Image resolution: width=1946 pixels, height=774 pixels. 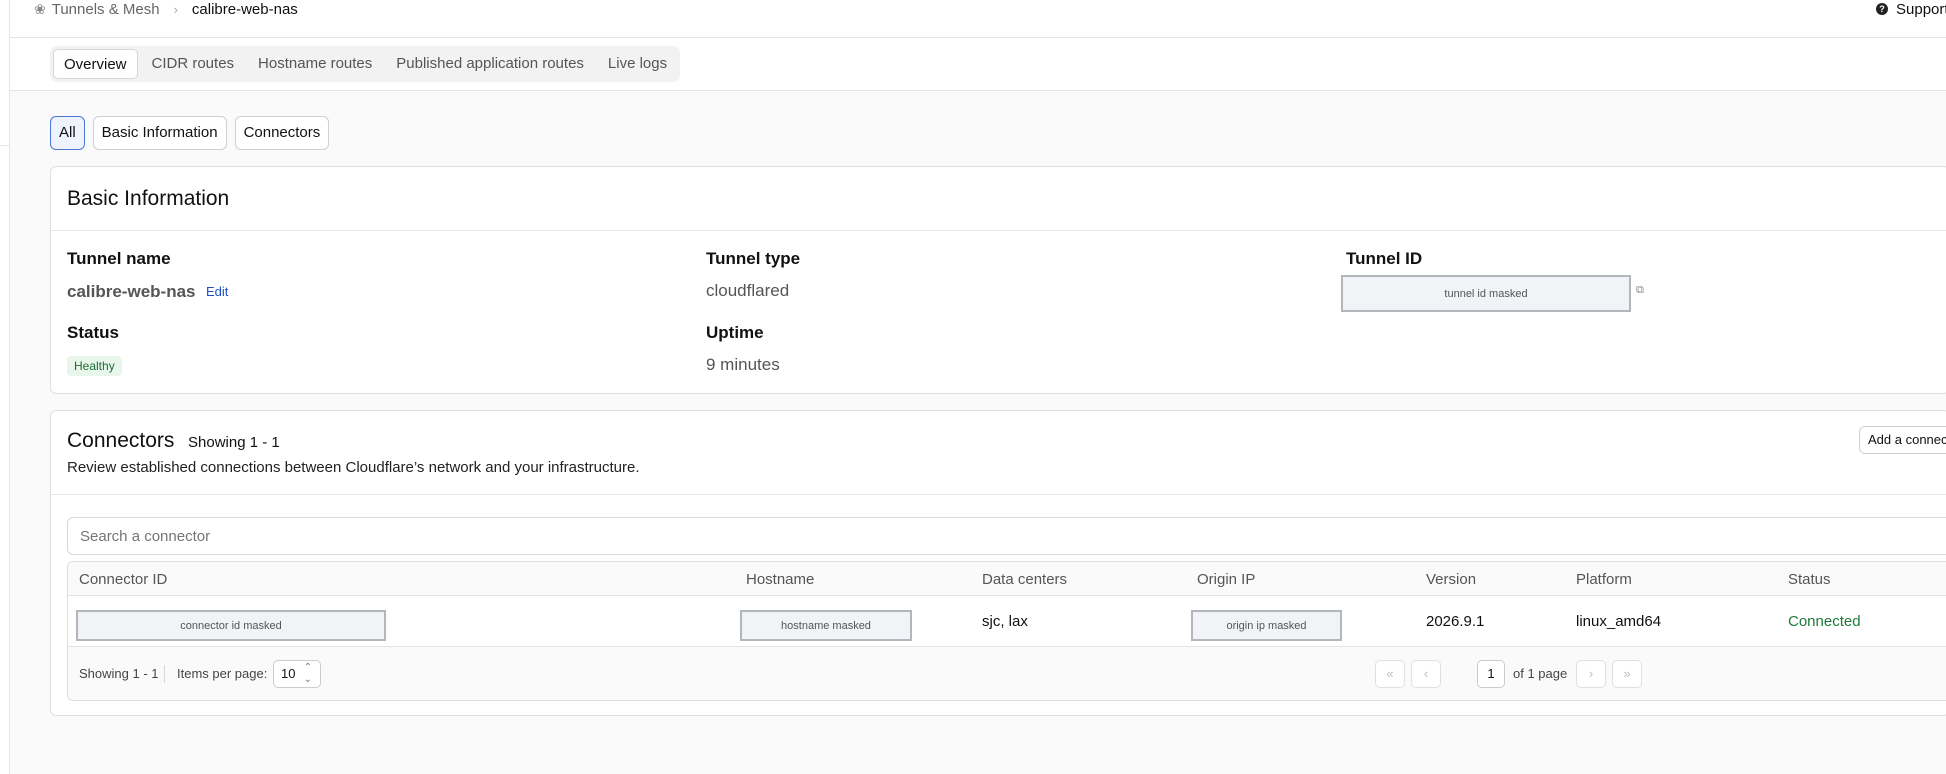 I want to click on tab-overview: Overview, so click(x=95, y=64).